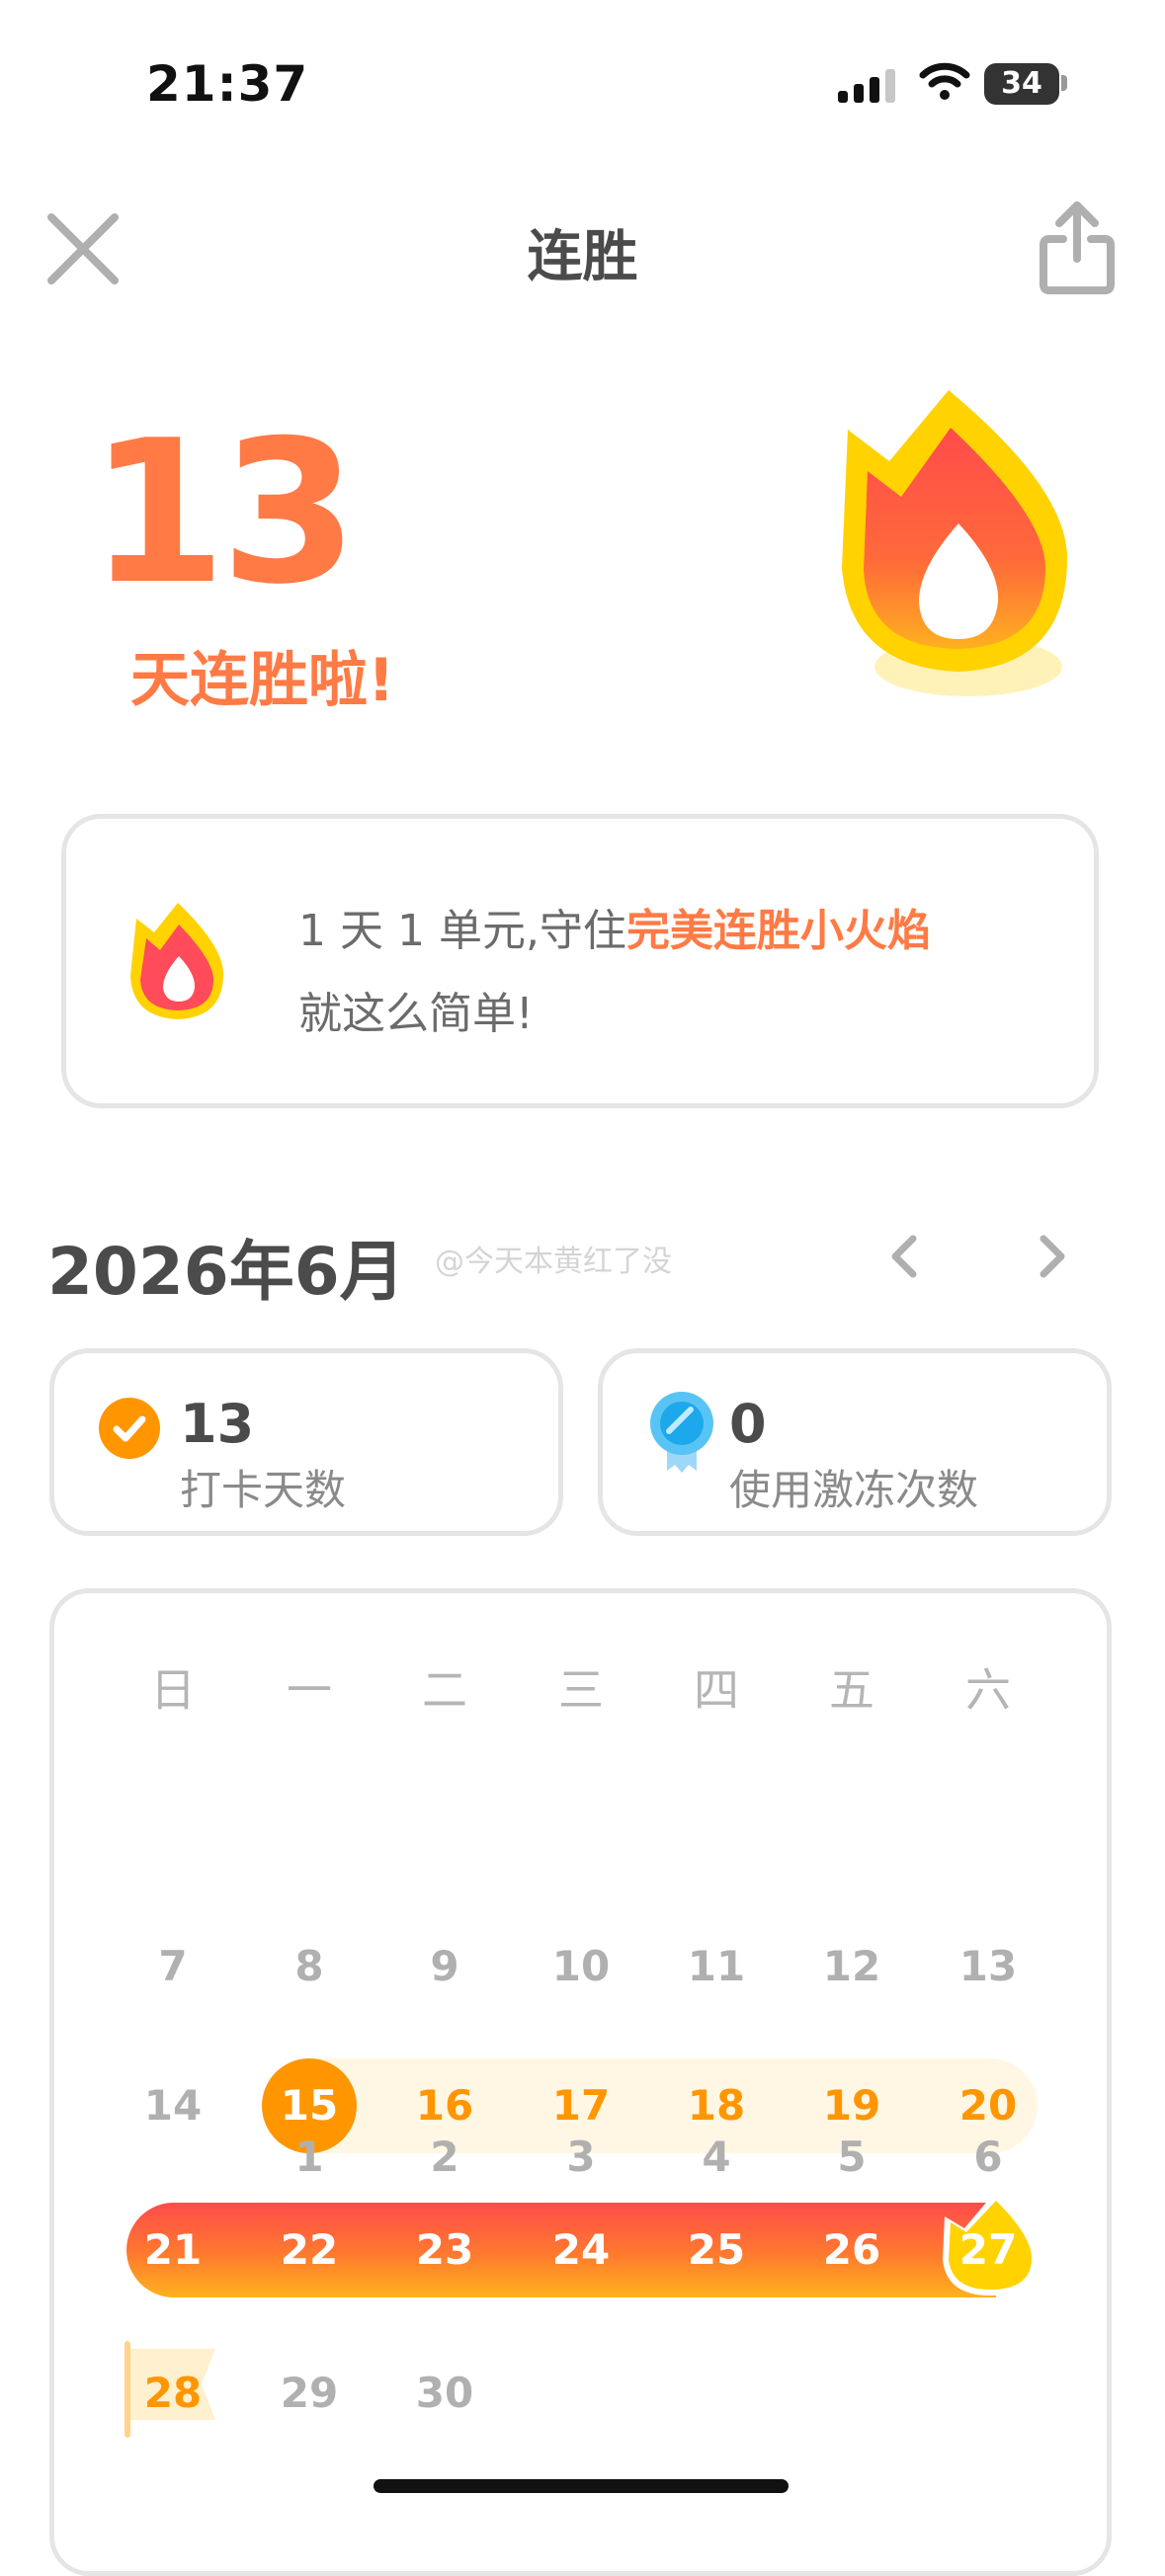 The image size is (1165, 2576). What do you see at coordinates (1064, 83) in the screenshot?
I see `battery-tip` at bounding box center [1064, 83].